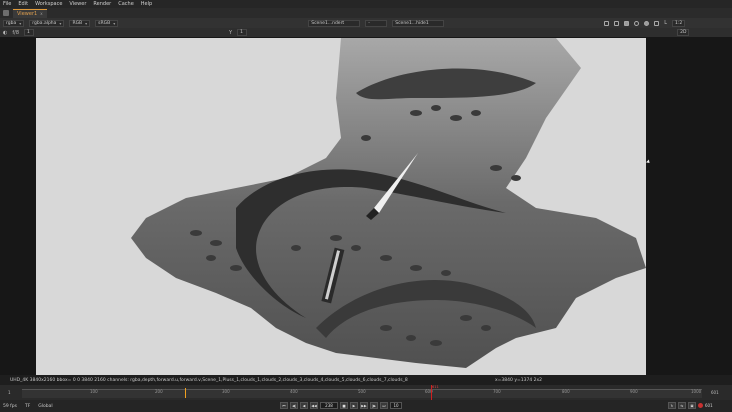 Image resolution: width=732 pixels, height=412 pixels. Describe the element at coordinates (396, 405) in the screenshot. I see `step-field: 10` at that location.